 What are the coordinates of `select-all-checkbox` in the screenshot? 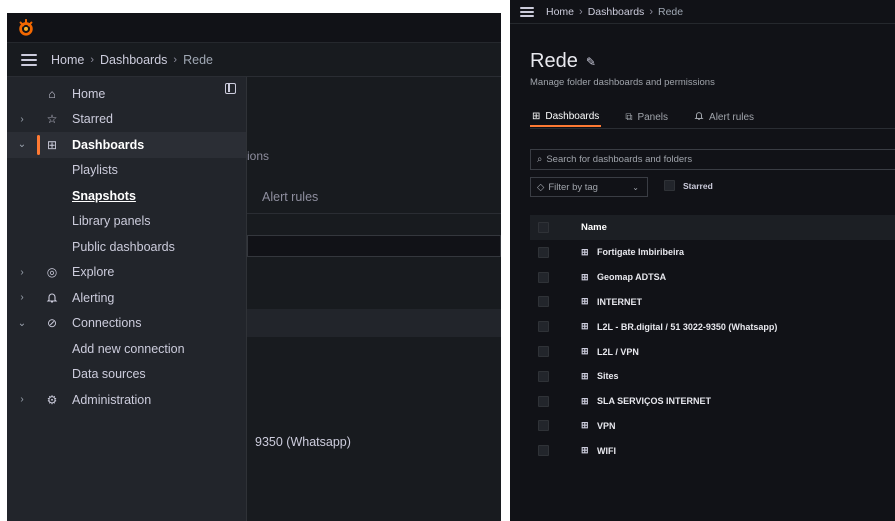 It's located at (543, 227).